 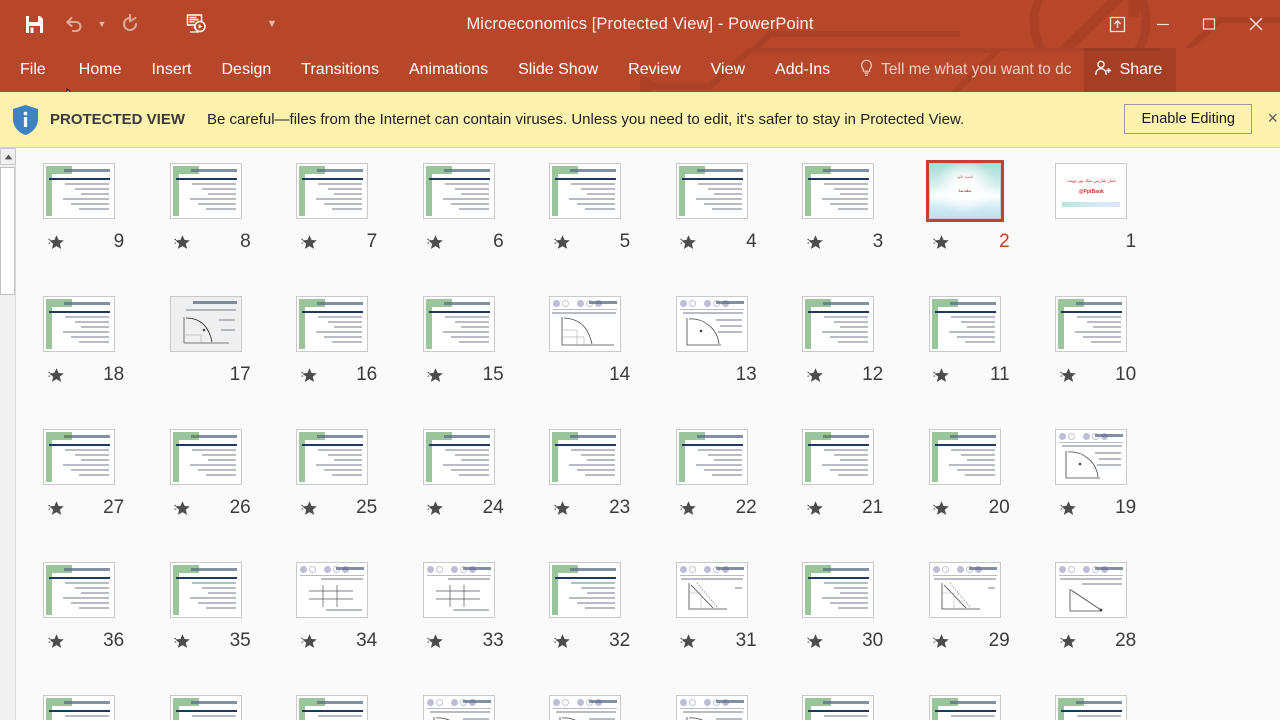 I want to click on tab-add-ins: Add-Ins, so click(x=802, y=70).